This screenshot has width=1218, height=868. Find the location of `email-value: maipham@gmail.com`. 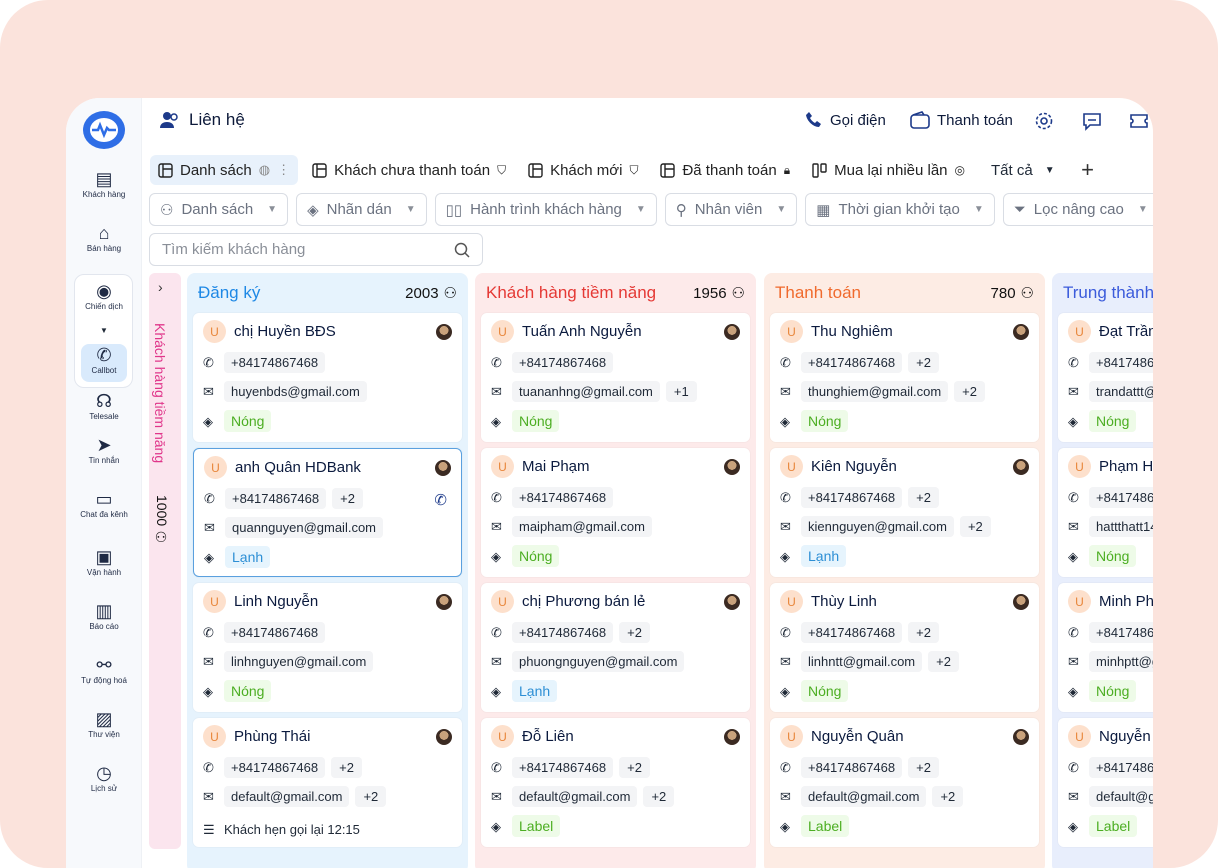

email-value: maipham@gmail.com is located at coordinates (582, 526).